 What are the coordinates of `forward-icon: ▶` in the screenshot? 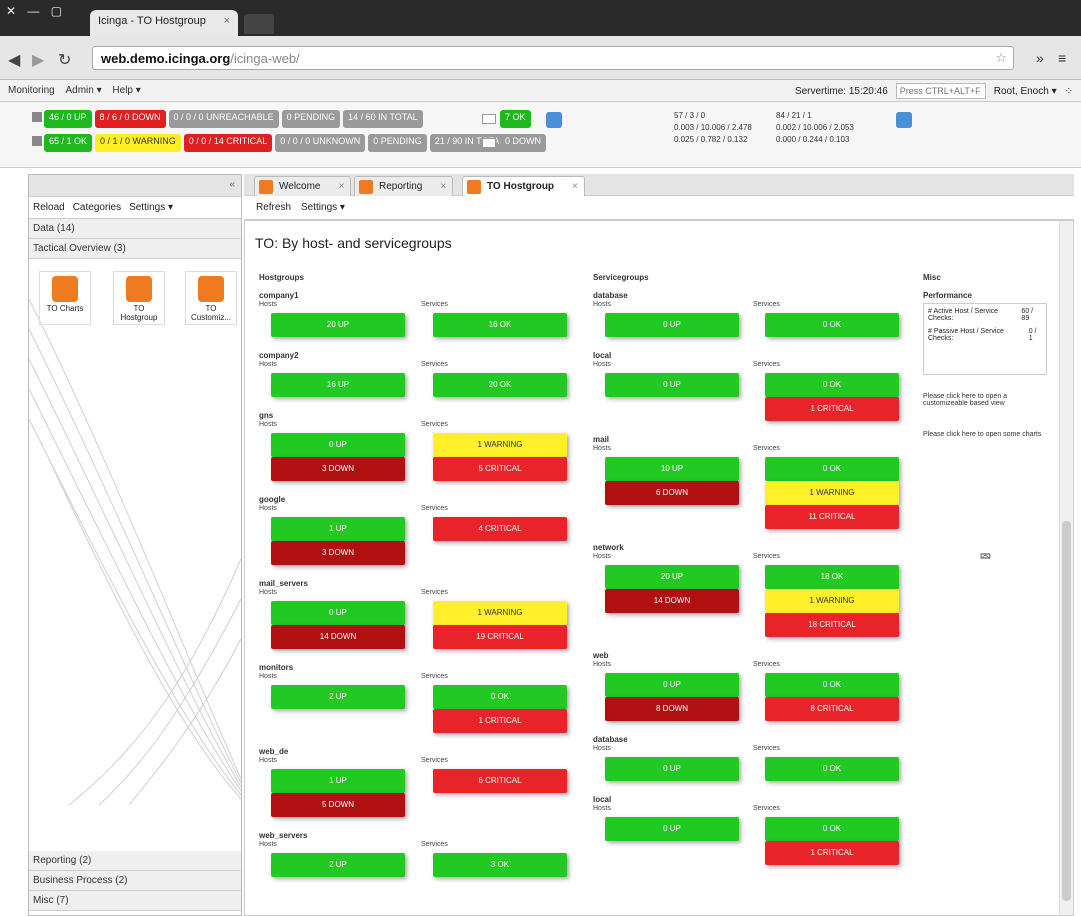 It's located at (38, 60).